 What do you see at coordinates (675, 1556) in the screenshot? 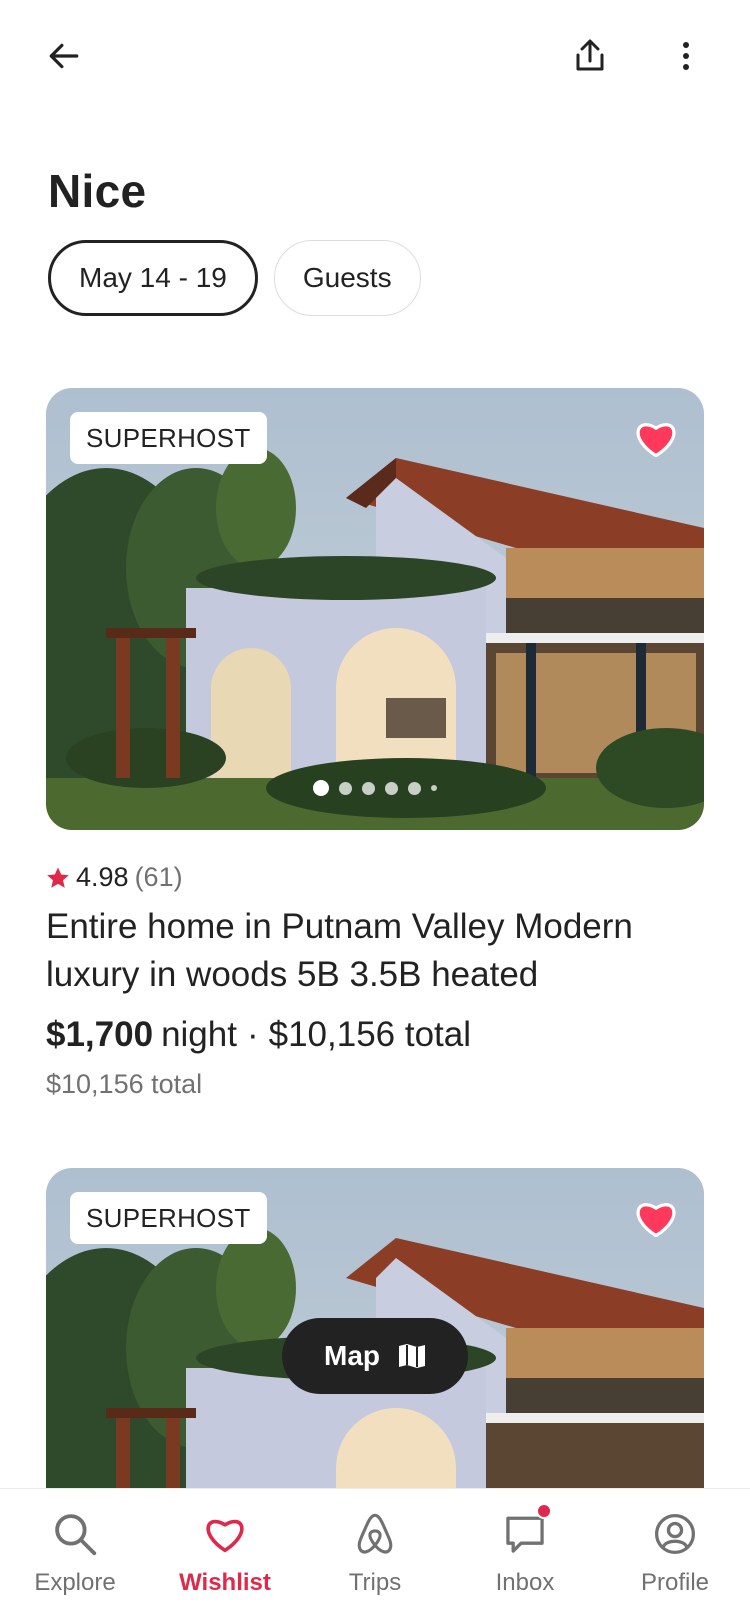
I see `tab-profile: Profile` at bounding box center [675, 1556].